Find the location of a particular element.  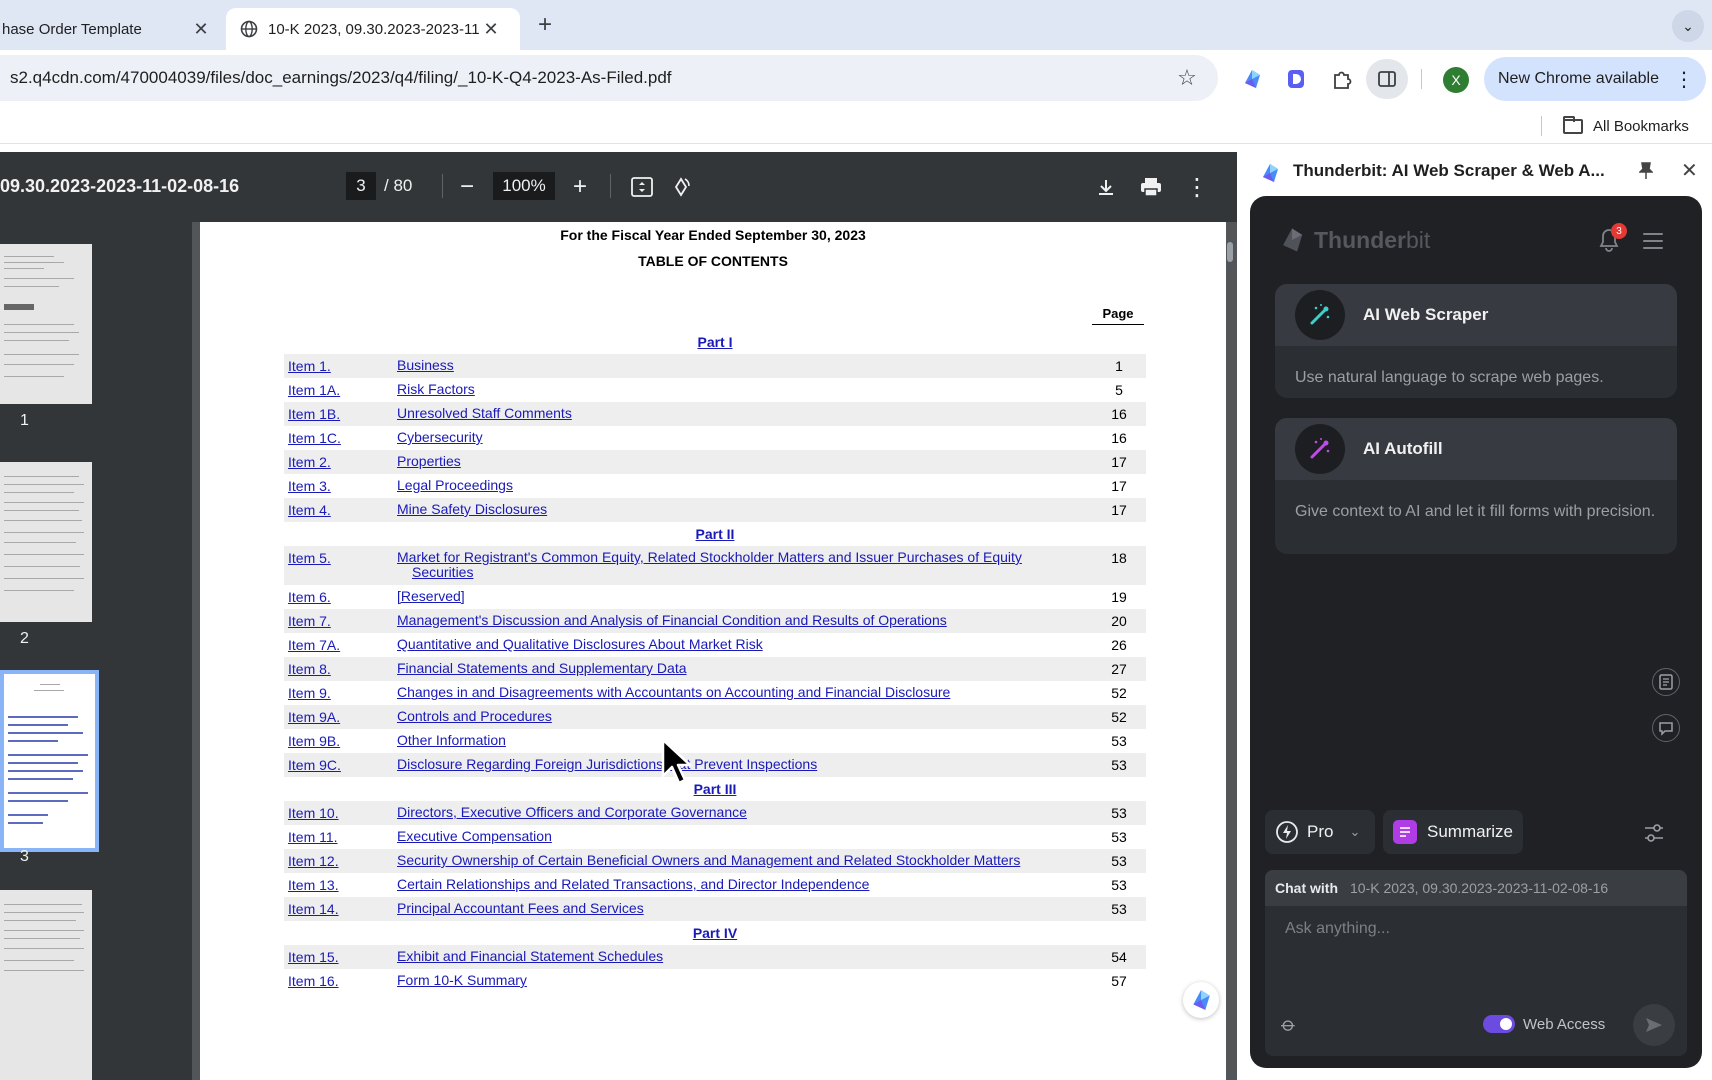

title-link: Controls and Procedures is located at coordinates (742, 716).